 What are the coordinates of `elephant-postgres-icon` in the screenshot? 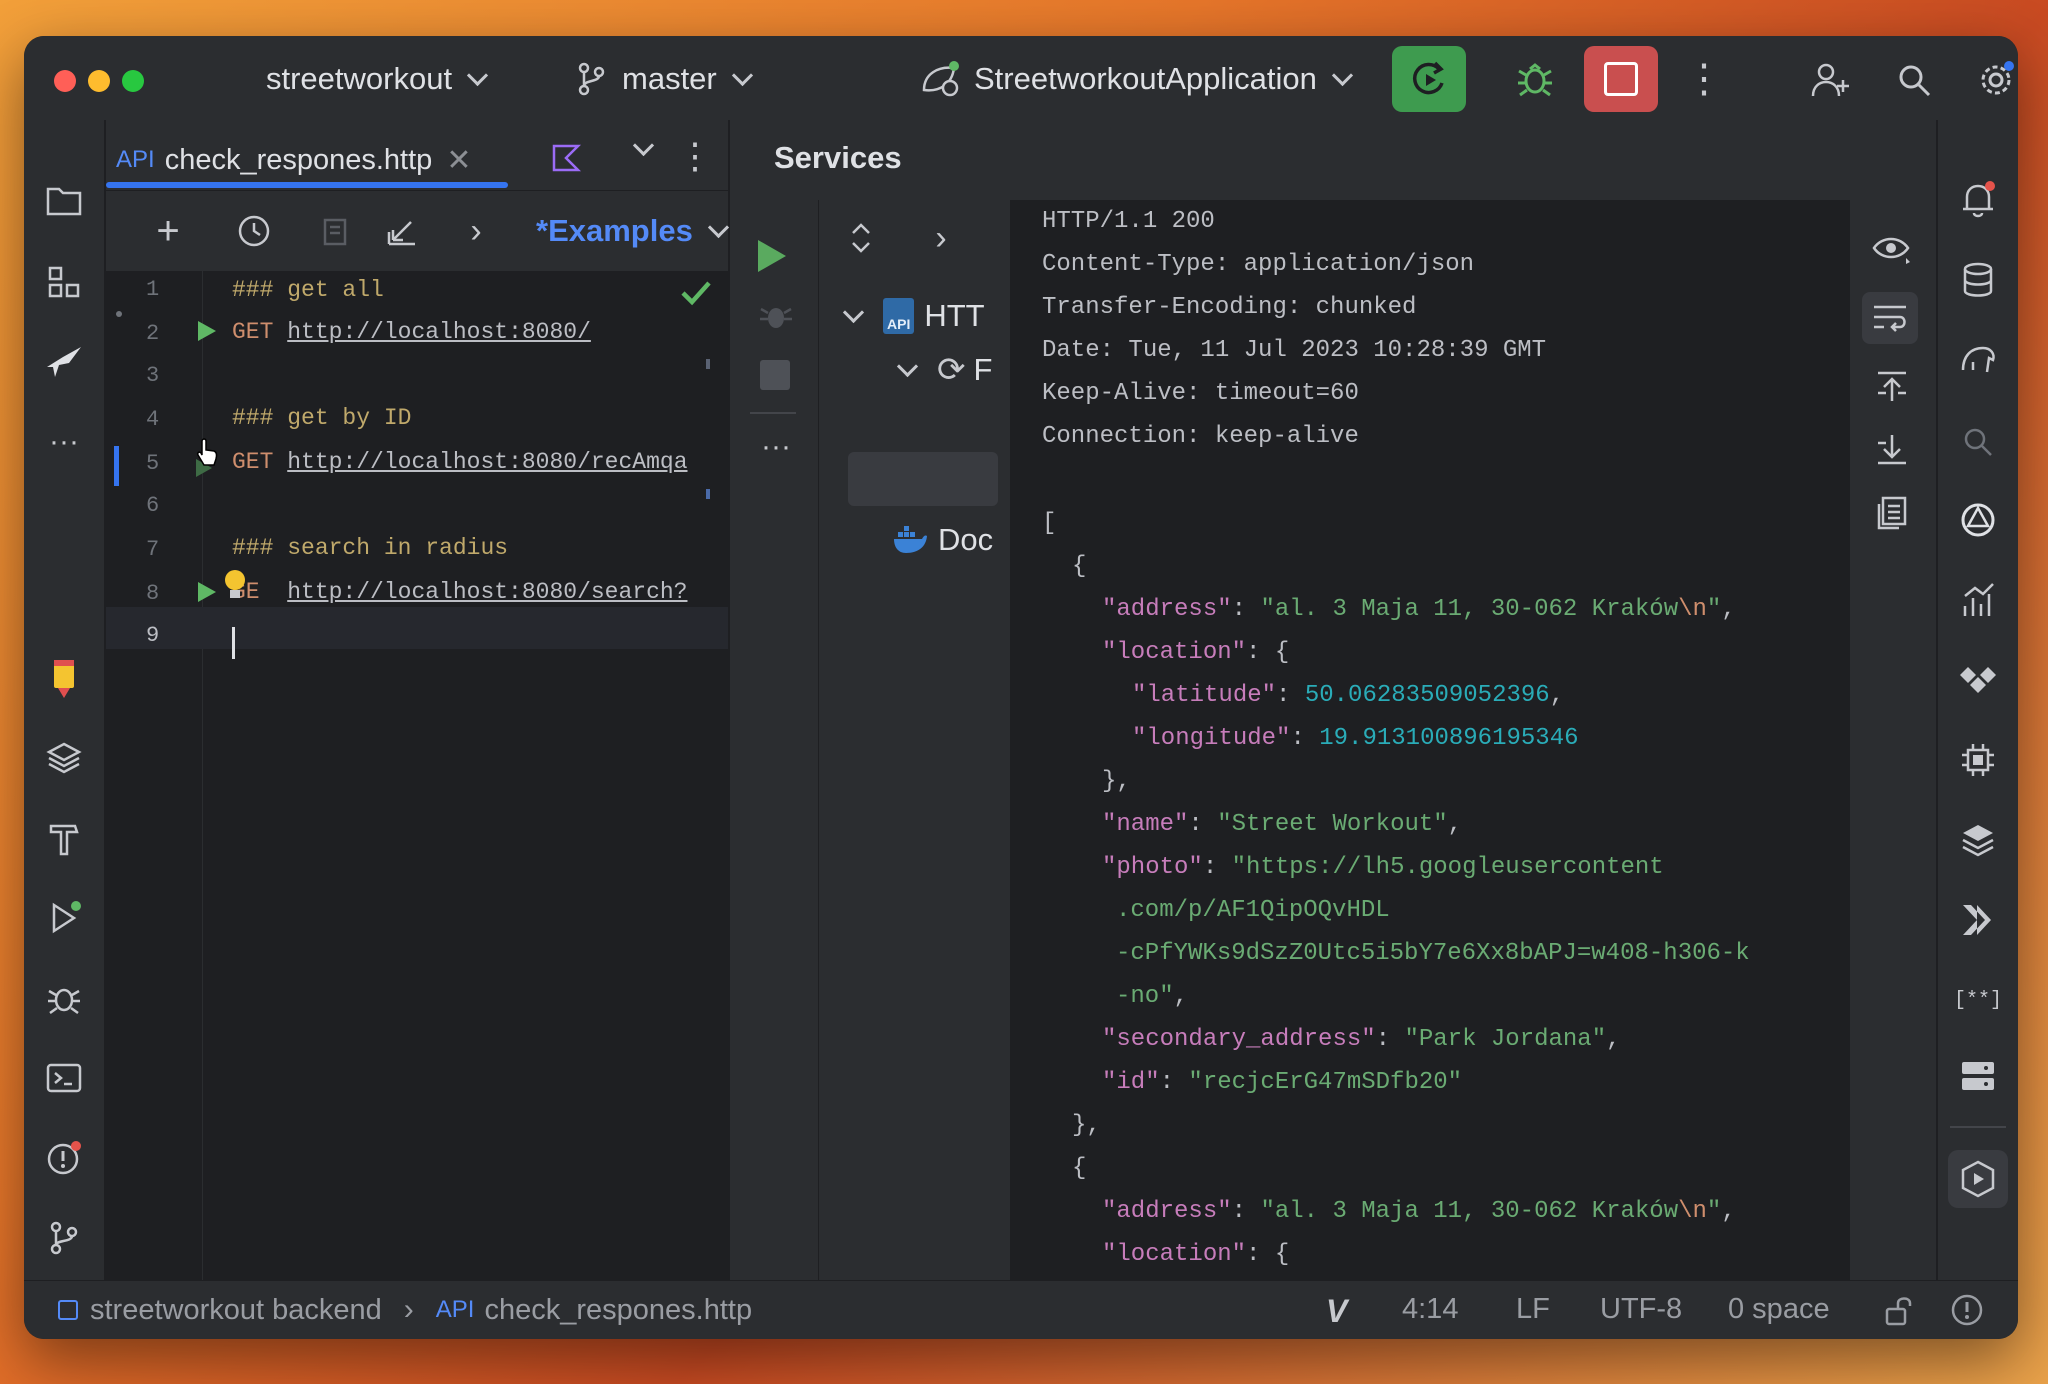 It's located at (1978, 360).